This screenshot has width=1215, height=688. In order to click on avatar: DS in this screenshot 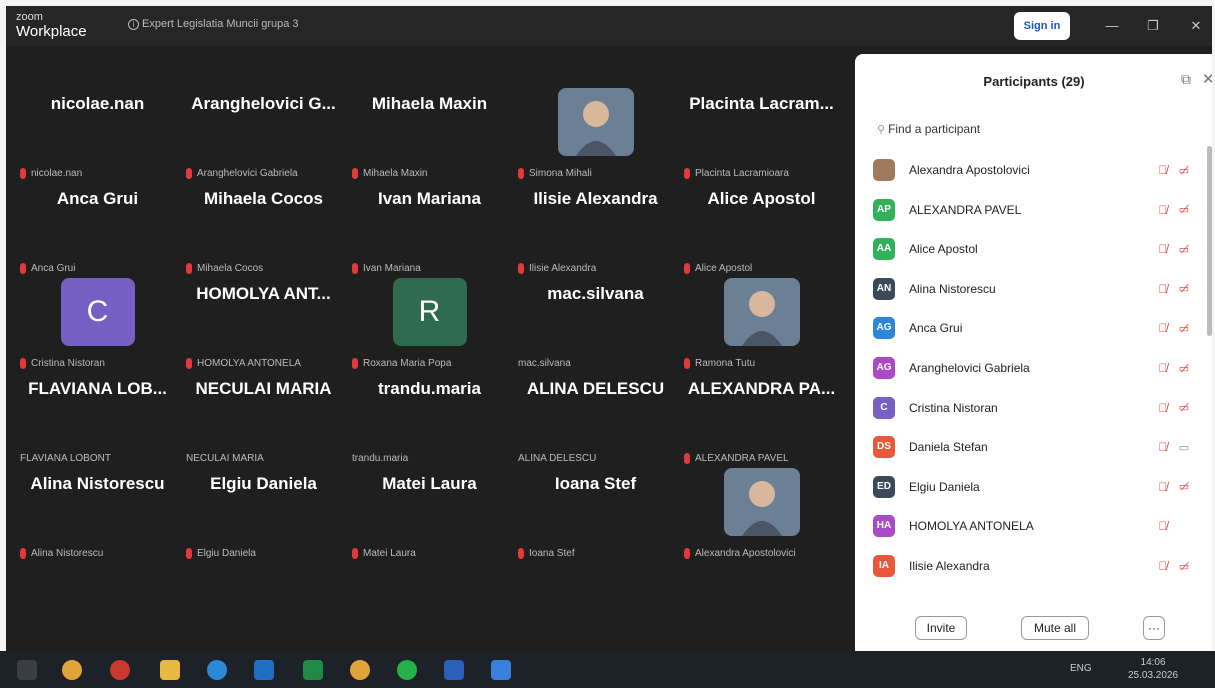, I will do `click(884, 447)`.